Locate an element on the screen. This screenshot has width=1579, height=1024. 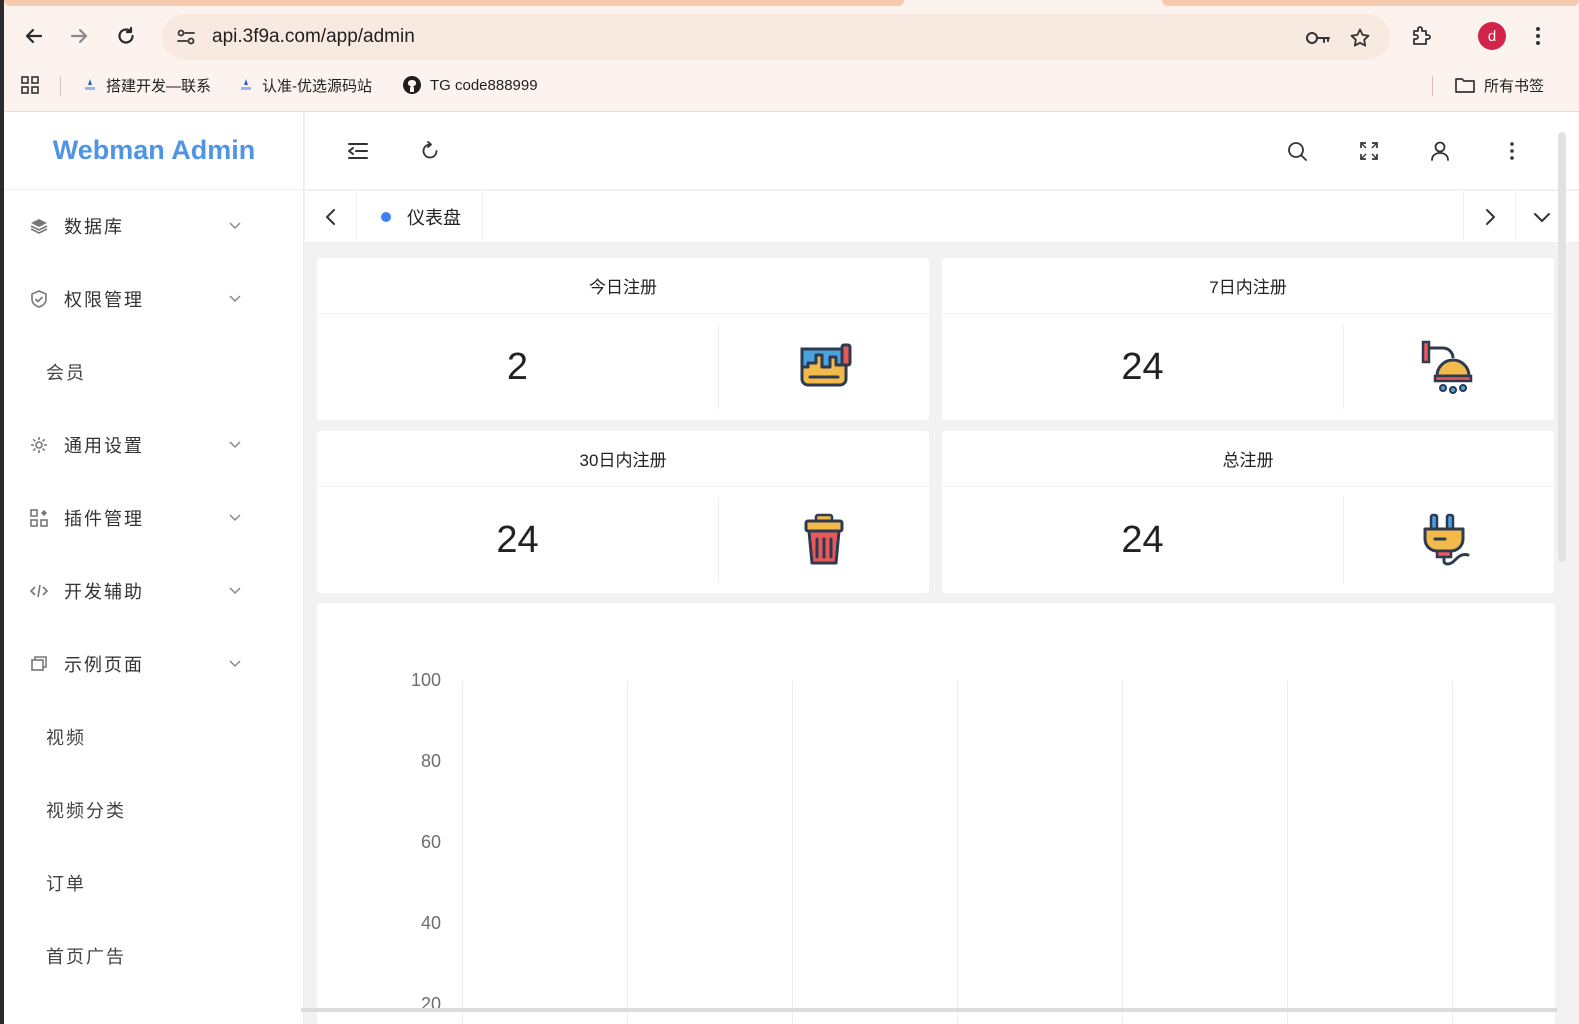
sidebar-item-general-settings: 通用设置 is located at coordinates (154, 445).